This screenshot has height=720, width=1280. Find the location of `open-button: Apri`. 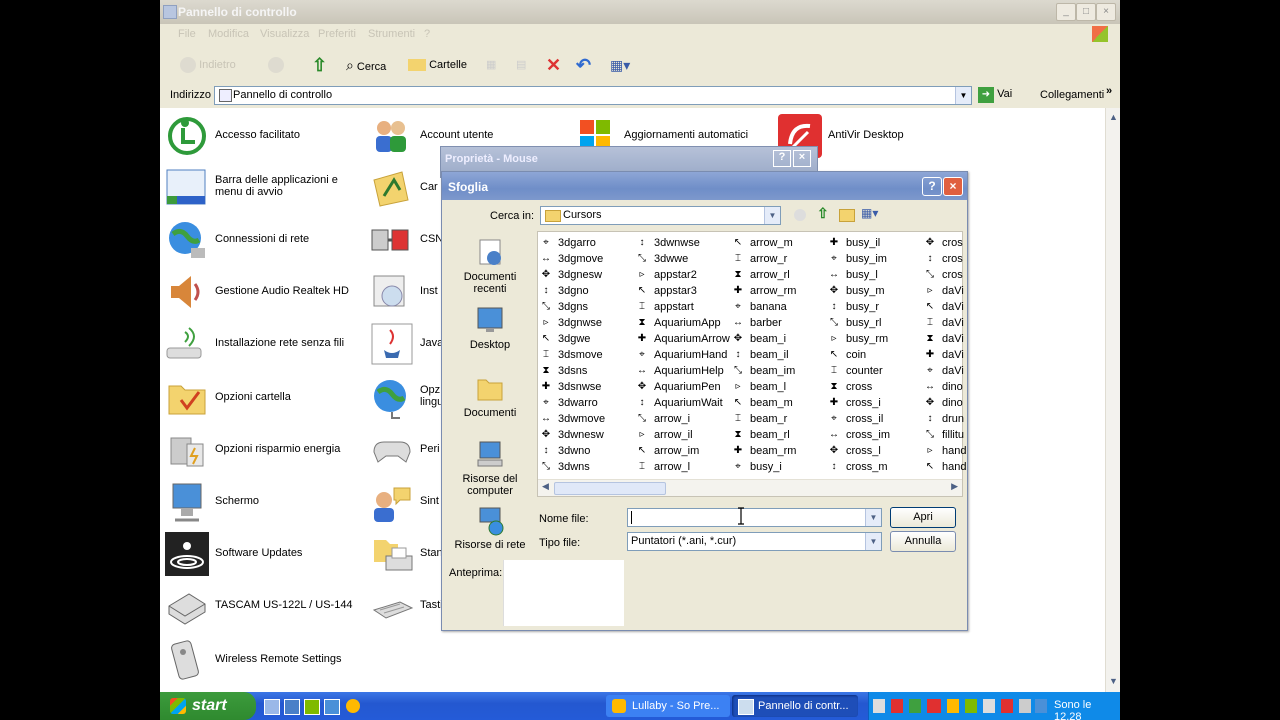

open-button: Apri is located at coordinates (923, 517).